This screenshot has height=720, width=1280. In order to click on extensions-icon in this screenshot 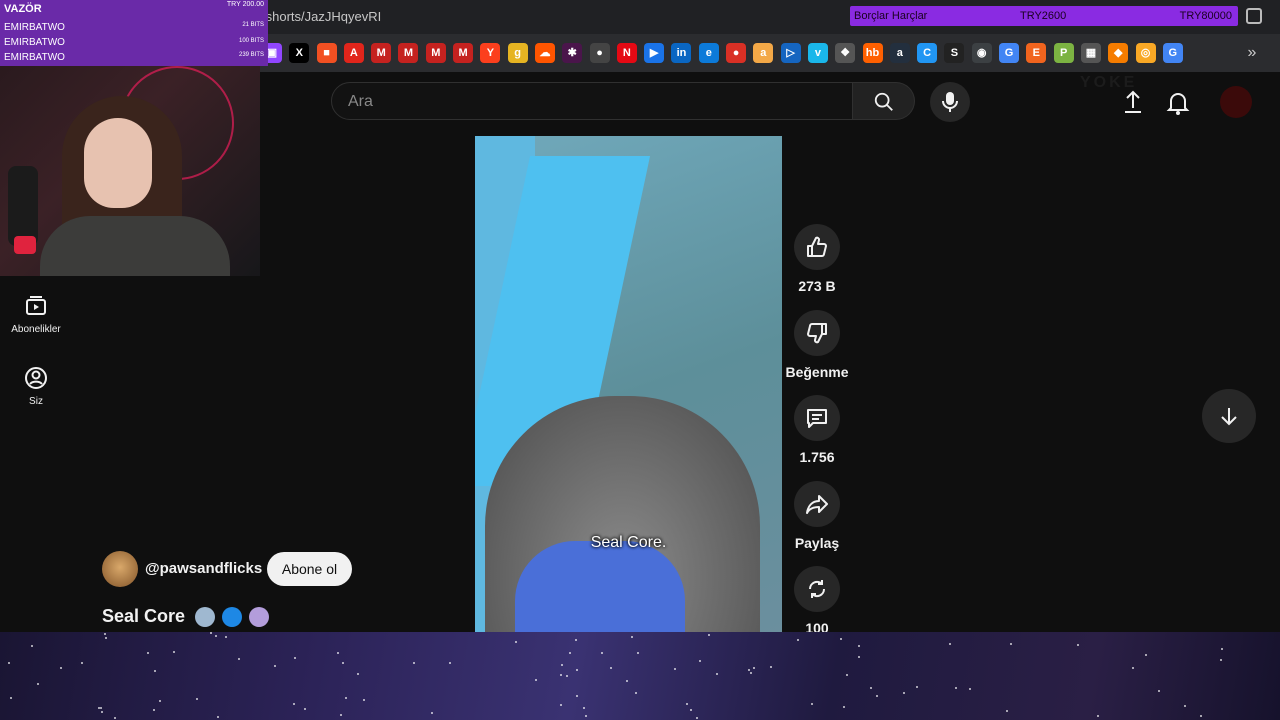, I will do `click(1254, 16)`.